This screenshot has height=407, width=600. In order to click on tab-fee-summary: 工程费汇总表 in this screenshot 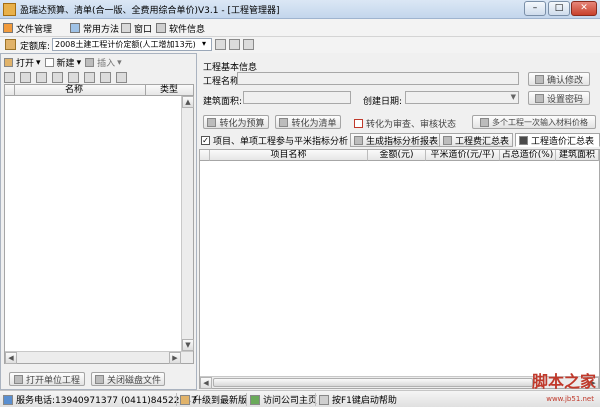, I will do `click(476, 140)`.